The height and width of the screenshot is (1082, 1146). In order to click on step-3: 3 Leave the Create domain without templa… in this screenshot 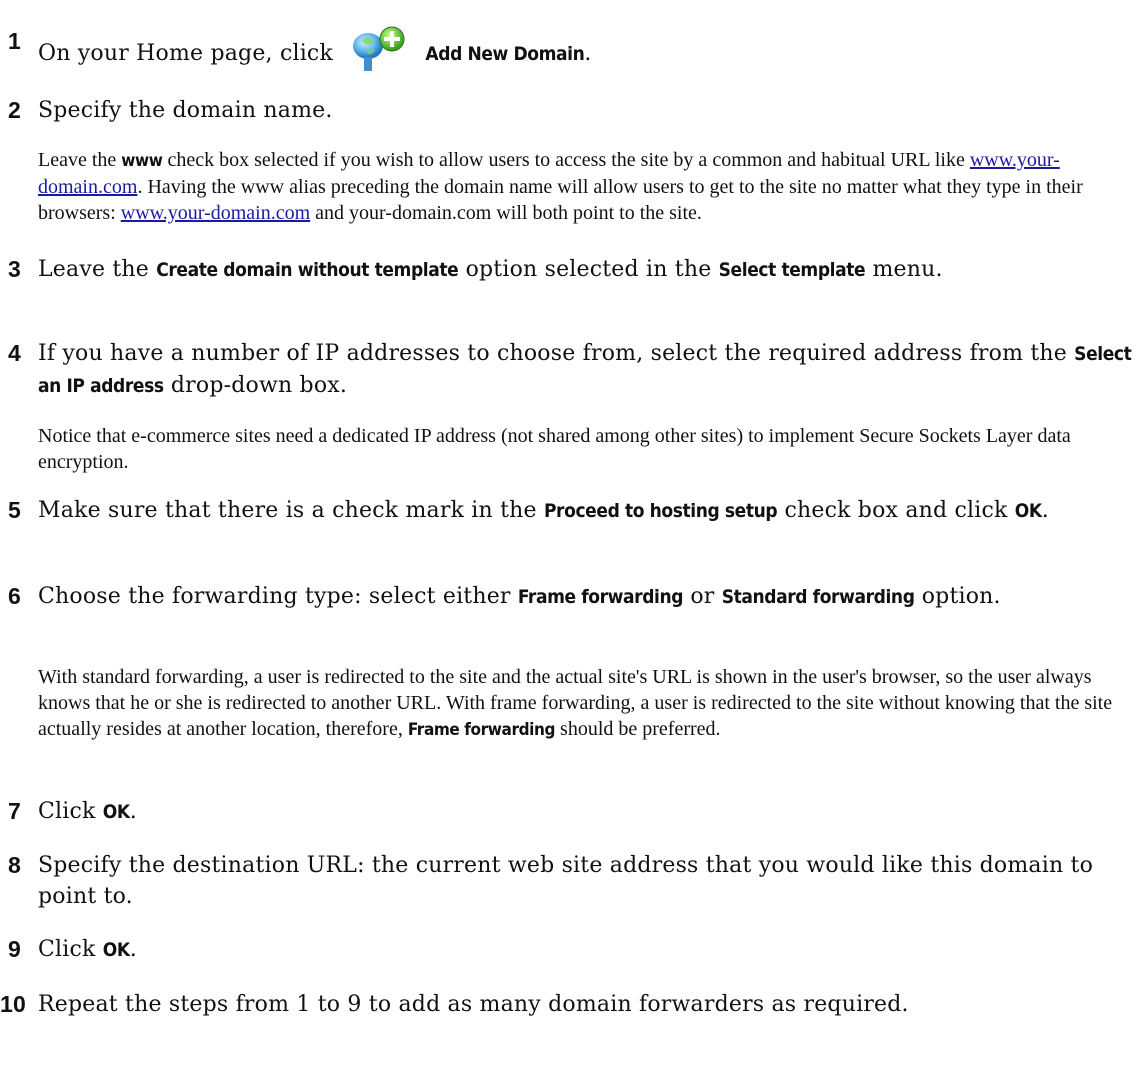, I will do `click(570, 270)`.